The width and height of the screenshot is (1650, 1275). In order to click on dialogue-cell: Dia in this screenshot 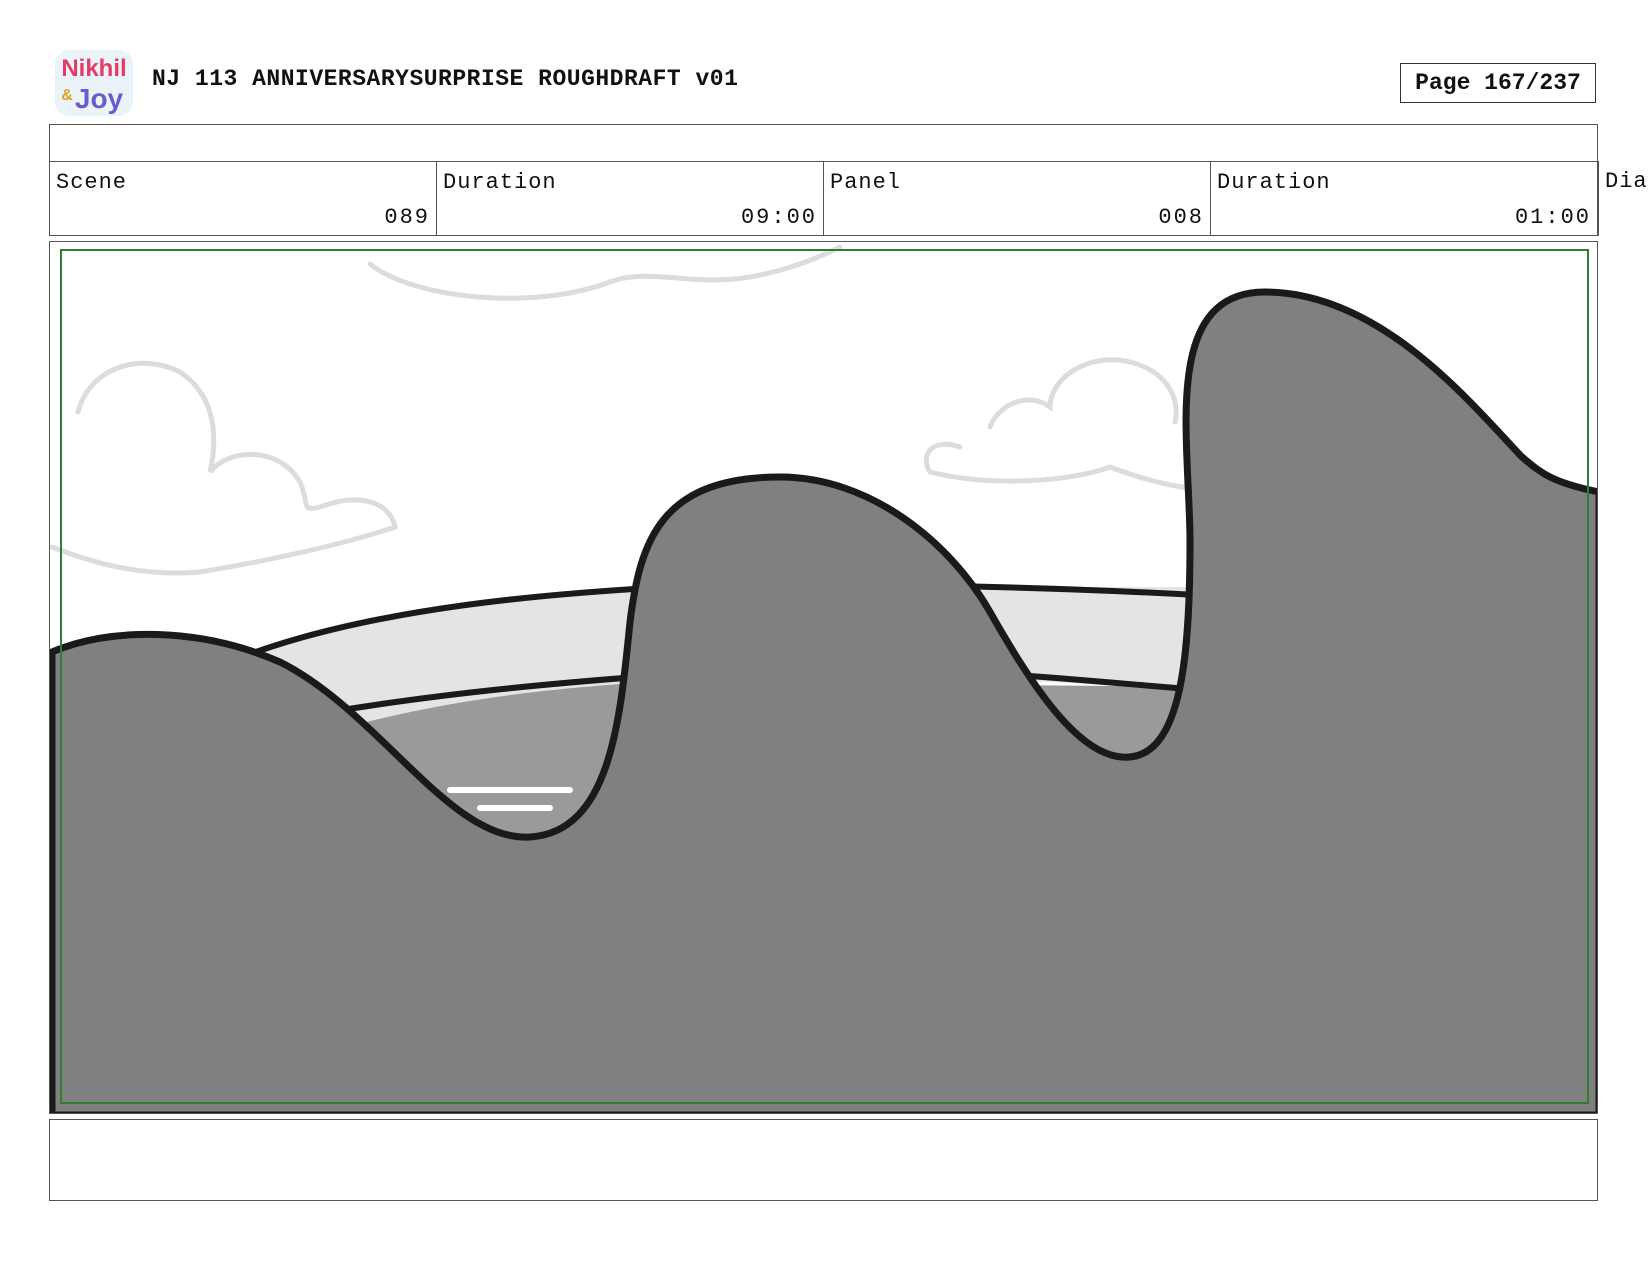, I will do `click(1623, 198)`.